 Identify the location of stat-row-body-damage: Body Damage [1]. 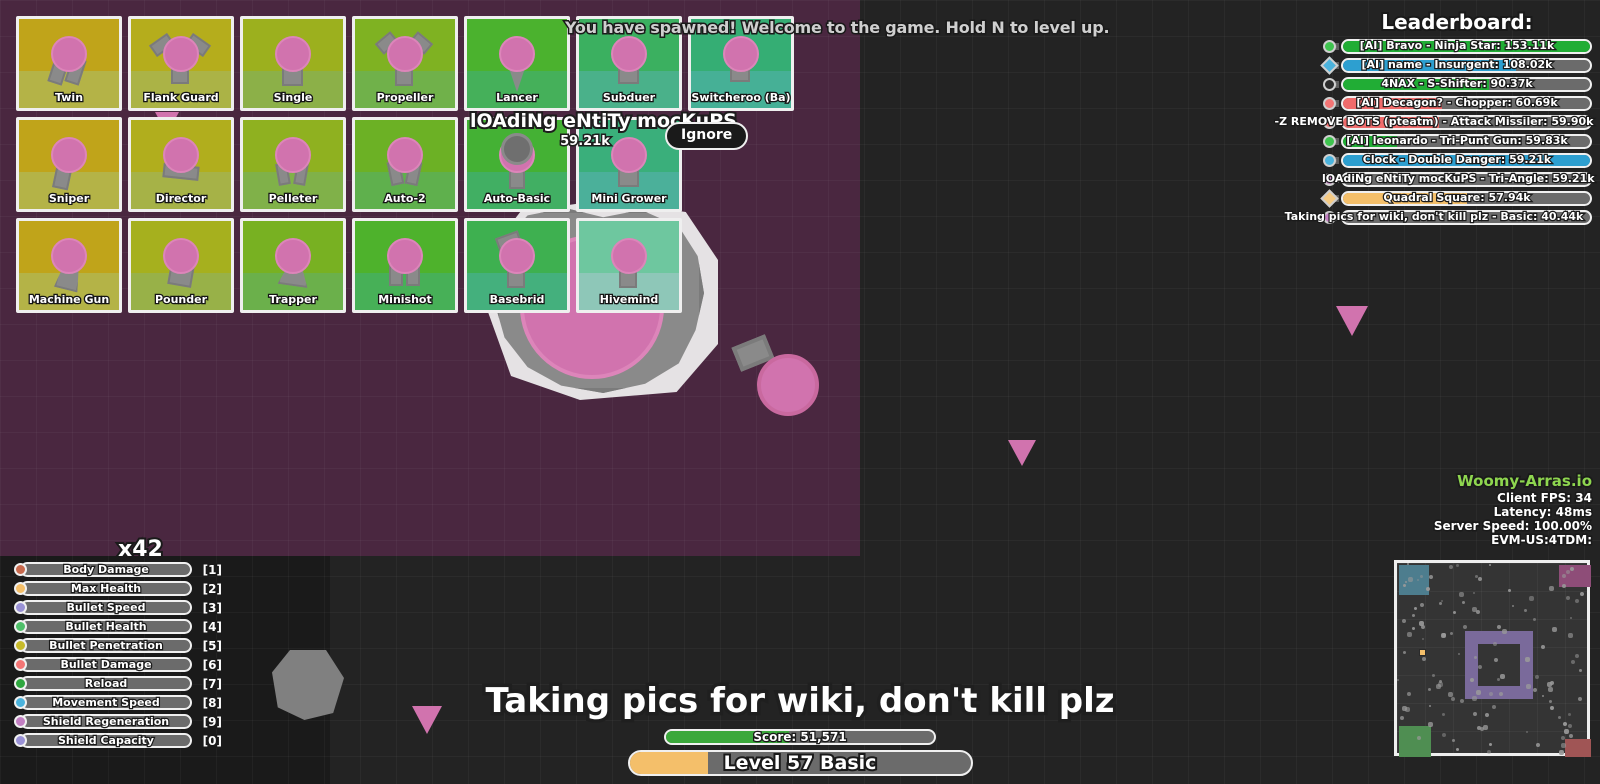
(118, 569).